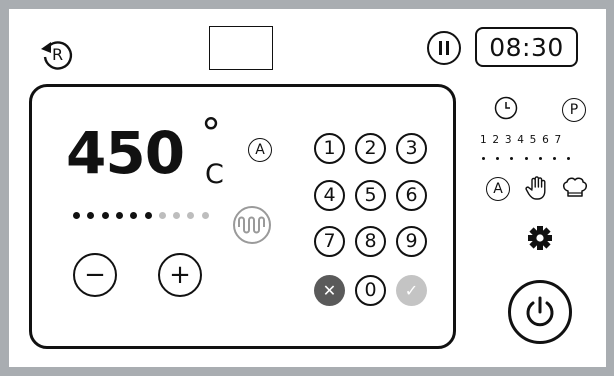  I want to click on auto-button: A, so click(498, 189).